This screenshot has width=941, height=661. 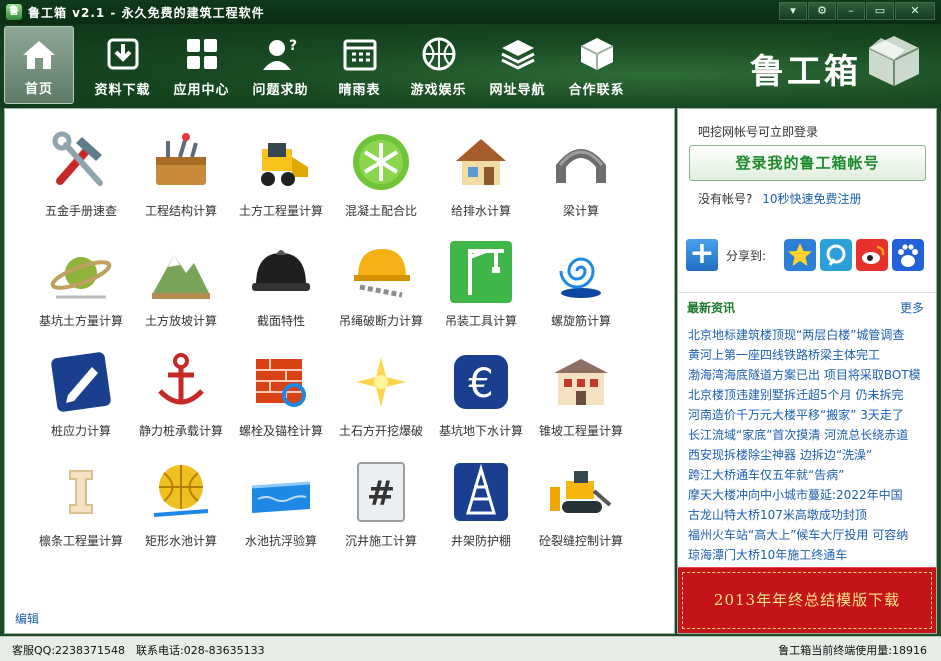 I want to click on tool-item: 梁计算, so click(x=581, y=173).